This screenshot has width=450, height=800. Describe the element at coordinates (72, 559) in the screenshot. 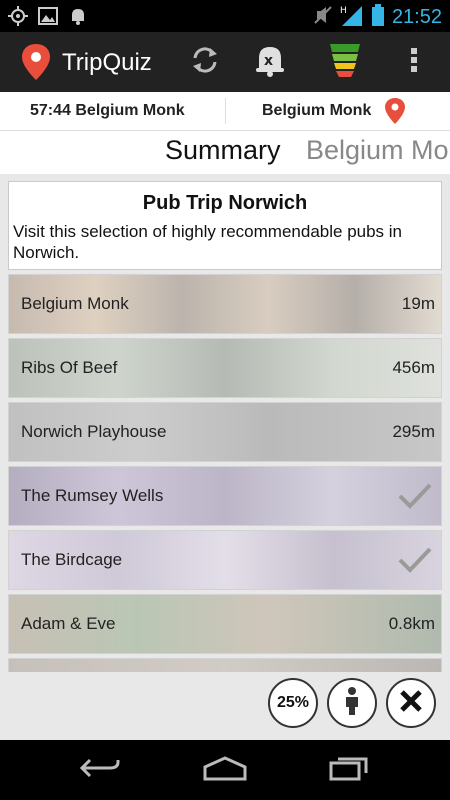

I see `pub-name: The Birdcage` at that location.